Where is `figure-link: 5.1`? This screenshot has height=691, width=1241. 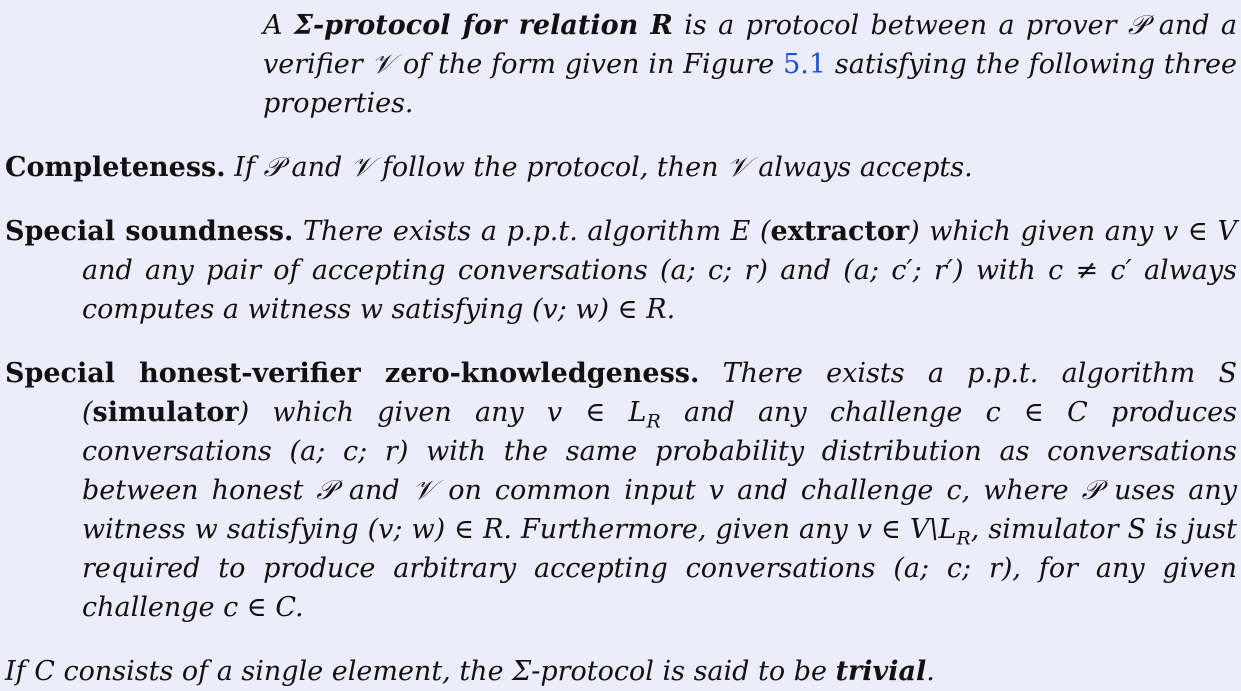
figure-link: 5.1 is located at coordinates (804, 64).